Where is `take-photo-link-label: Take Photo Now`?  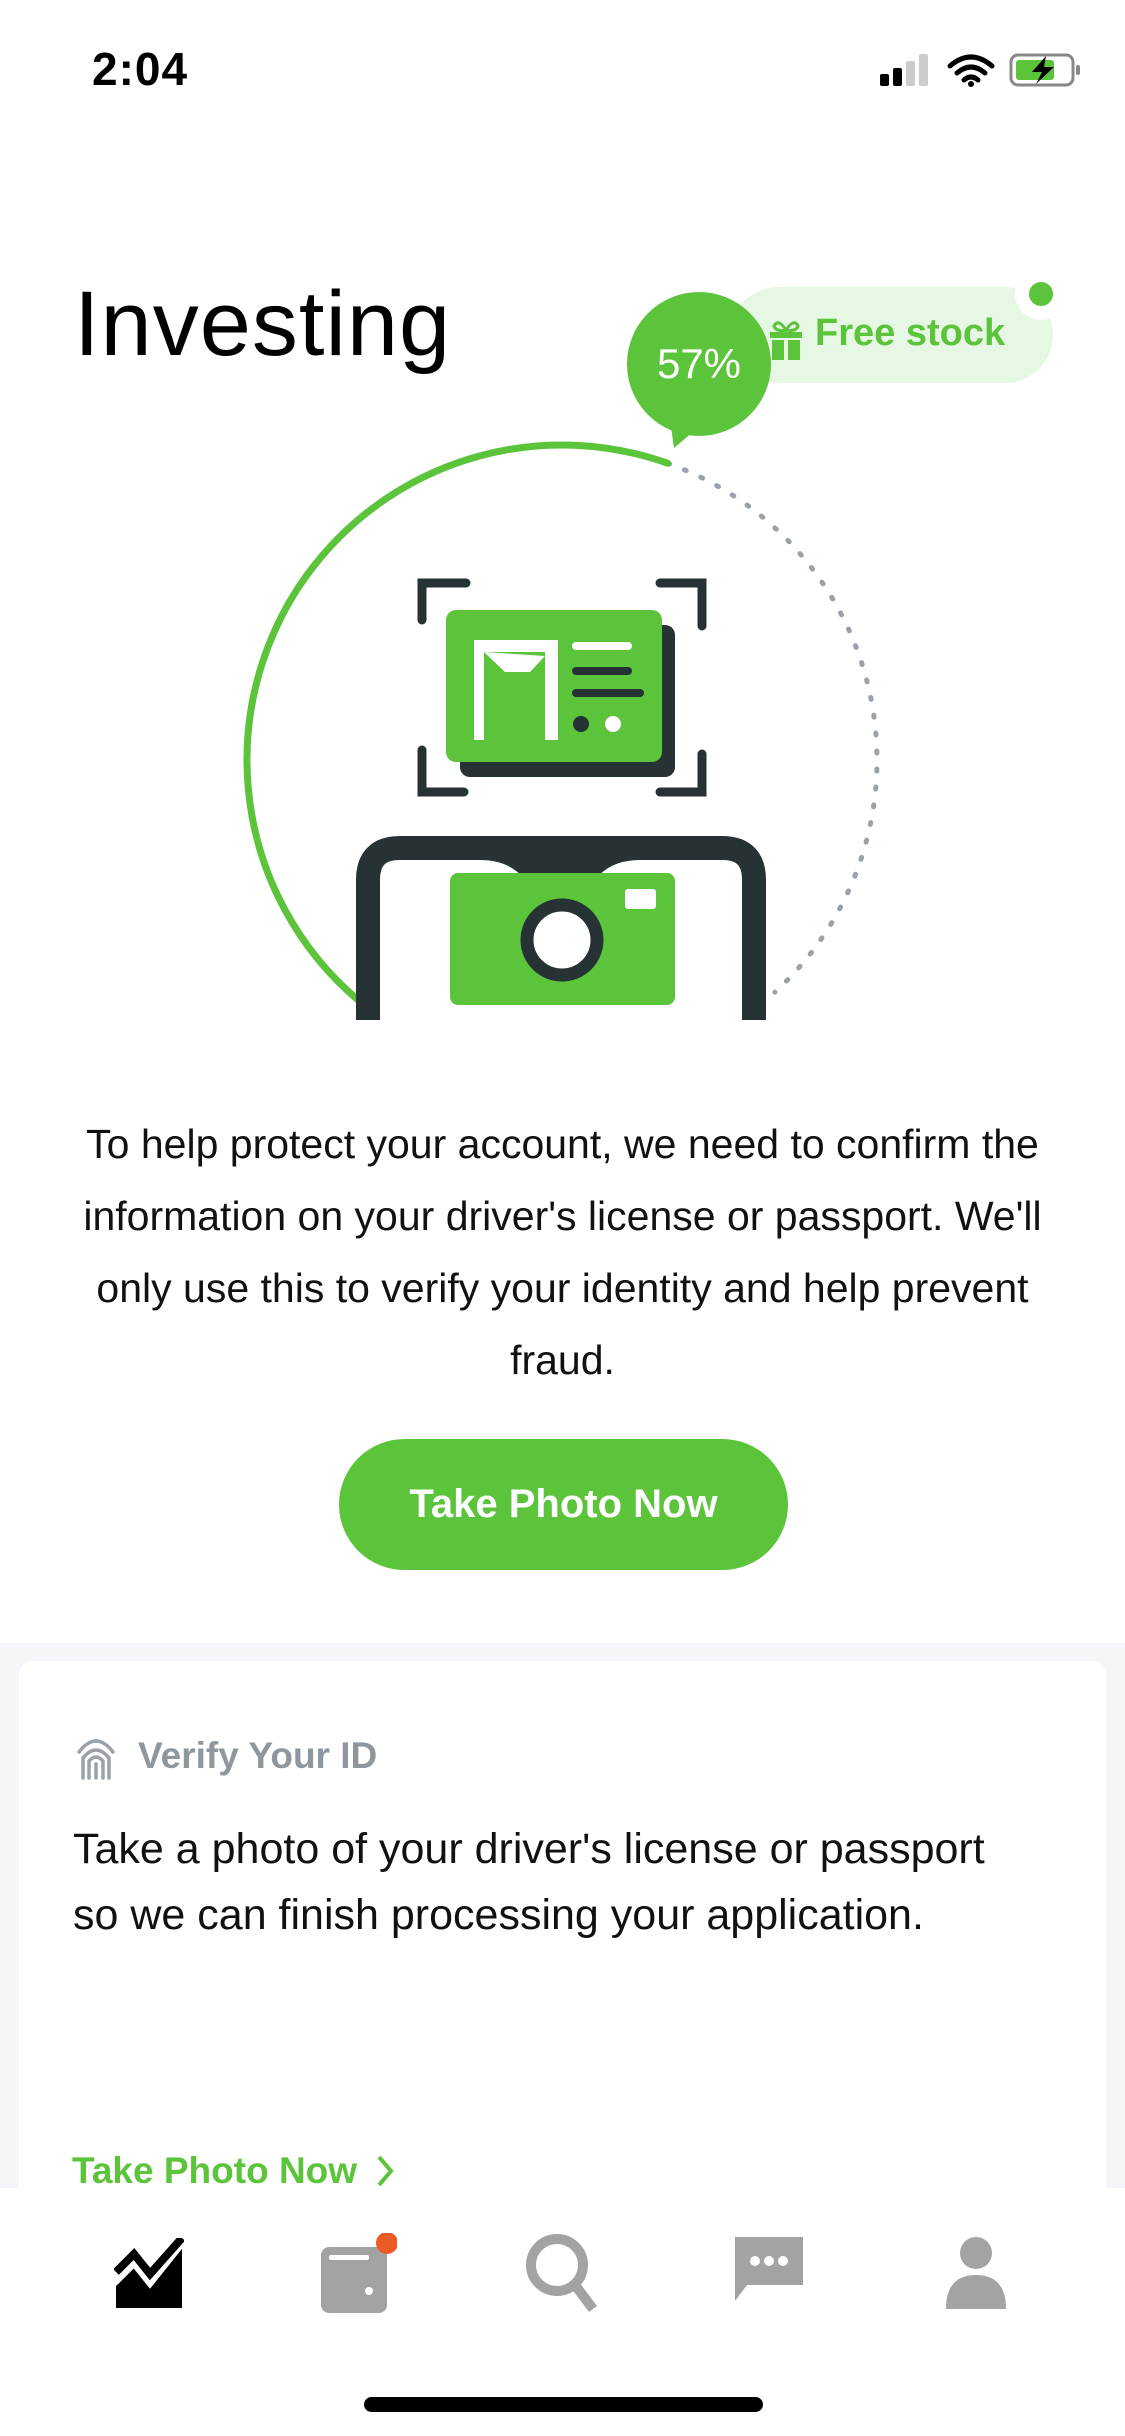 take-photo-link-label: Take Photo Now is located at coordinates (215, 2170).